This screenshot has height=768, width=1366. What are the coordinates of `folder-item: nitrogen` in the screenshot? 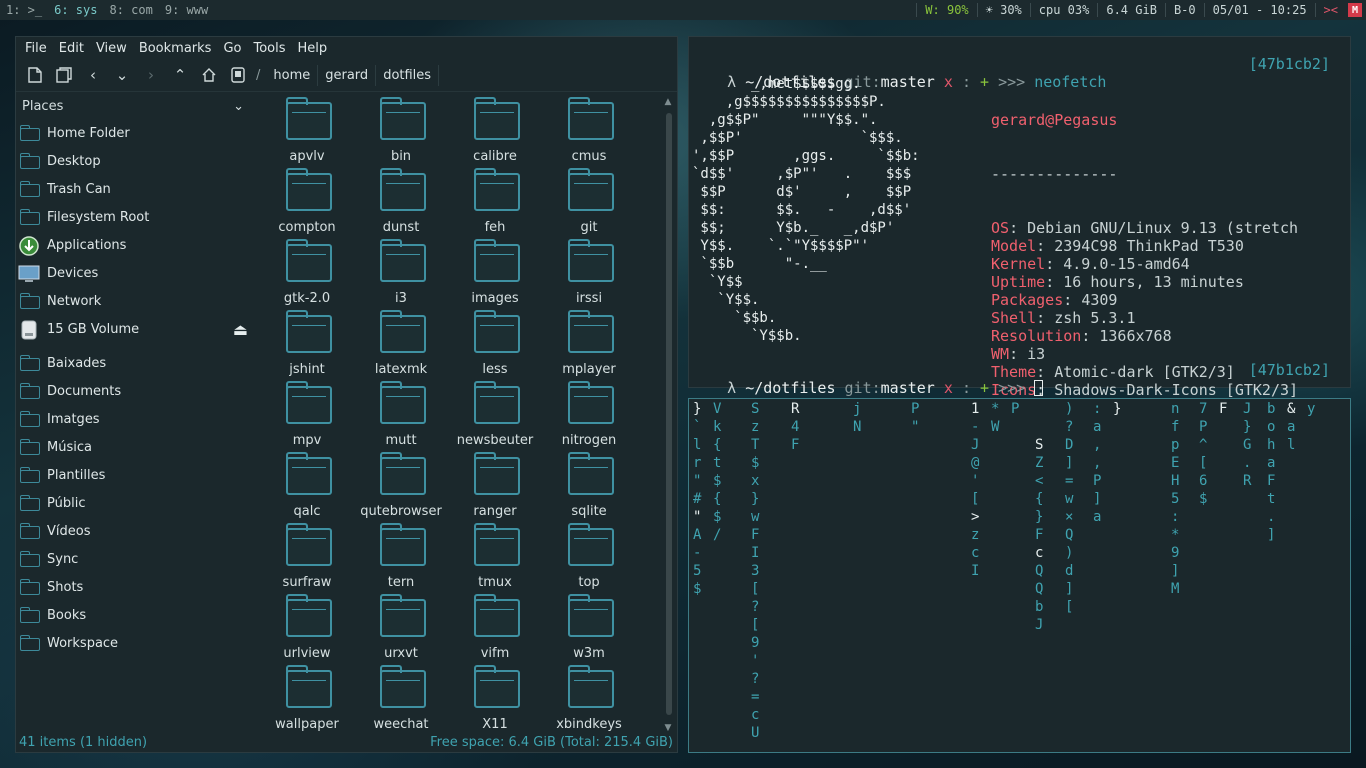 It's located at (589, 413).